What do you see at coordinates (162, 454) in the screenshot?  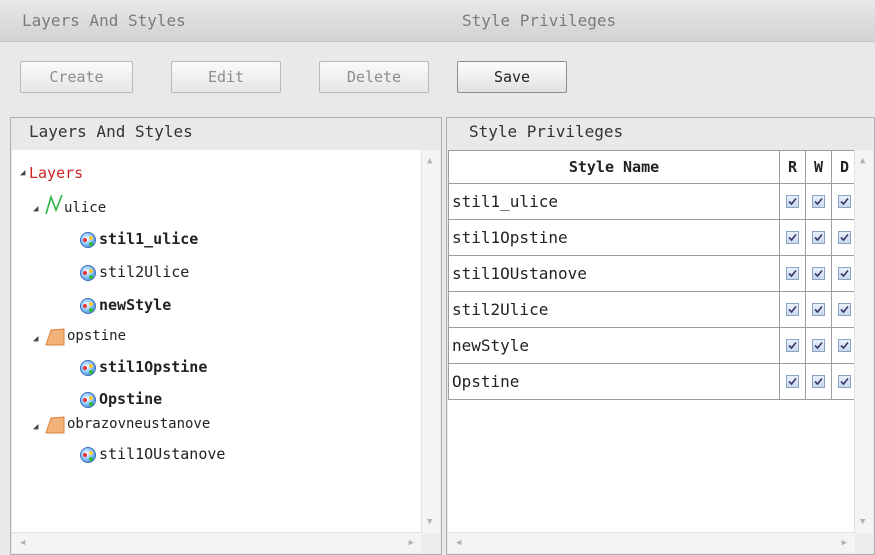 I see `style-name: stil1OUstanove` at bounding box center [162, 454].